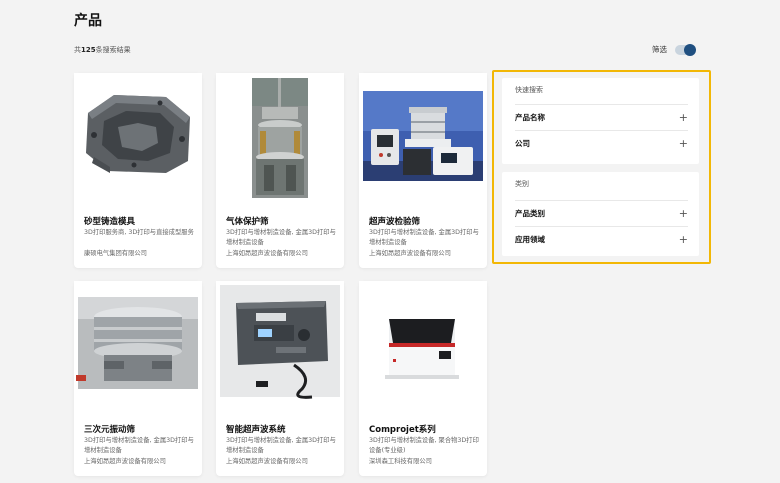 The width and height of the screenshot is (780, 483). What do you see at coordinates (110, 222) in the screenshot?
I see `product-title: 砂型铸造模具` at bounding box center [110, 222].